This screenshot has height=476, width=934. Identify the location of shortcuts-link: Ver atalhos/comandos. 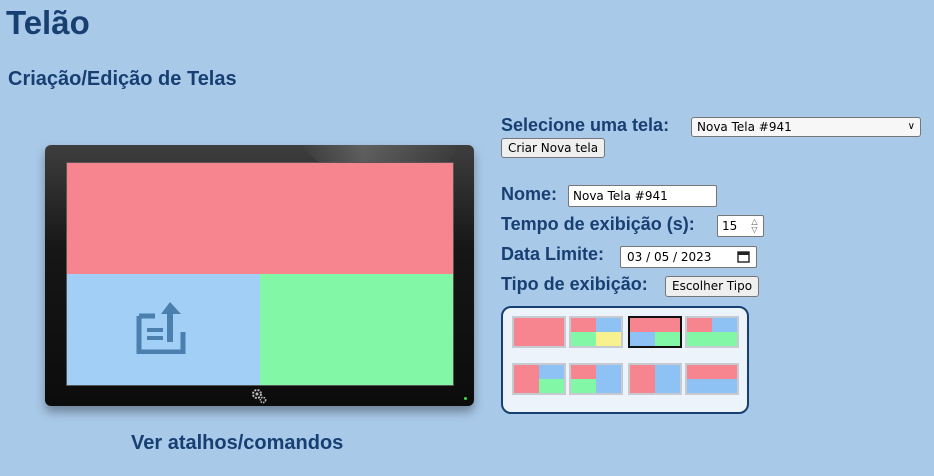
(237, 443).